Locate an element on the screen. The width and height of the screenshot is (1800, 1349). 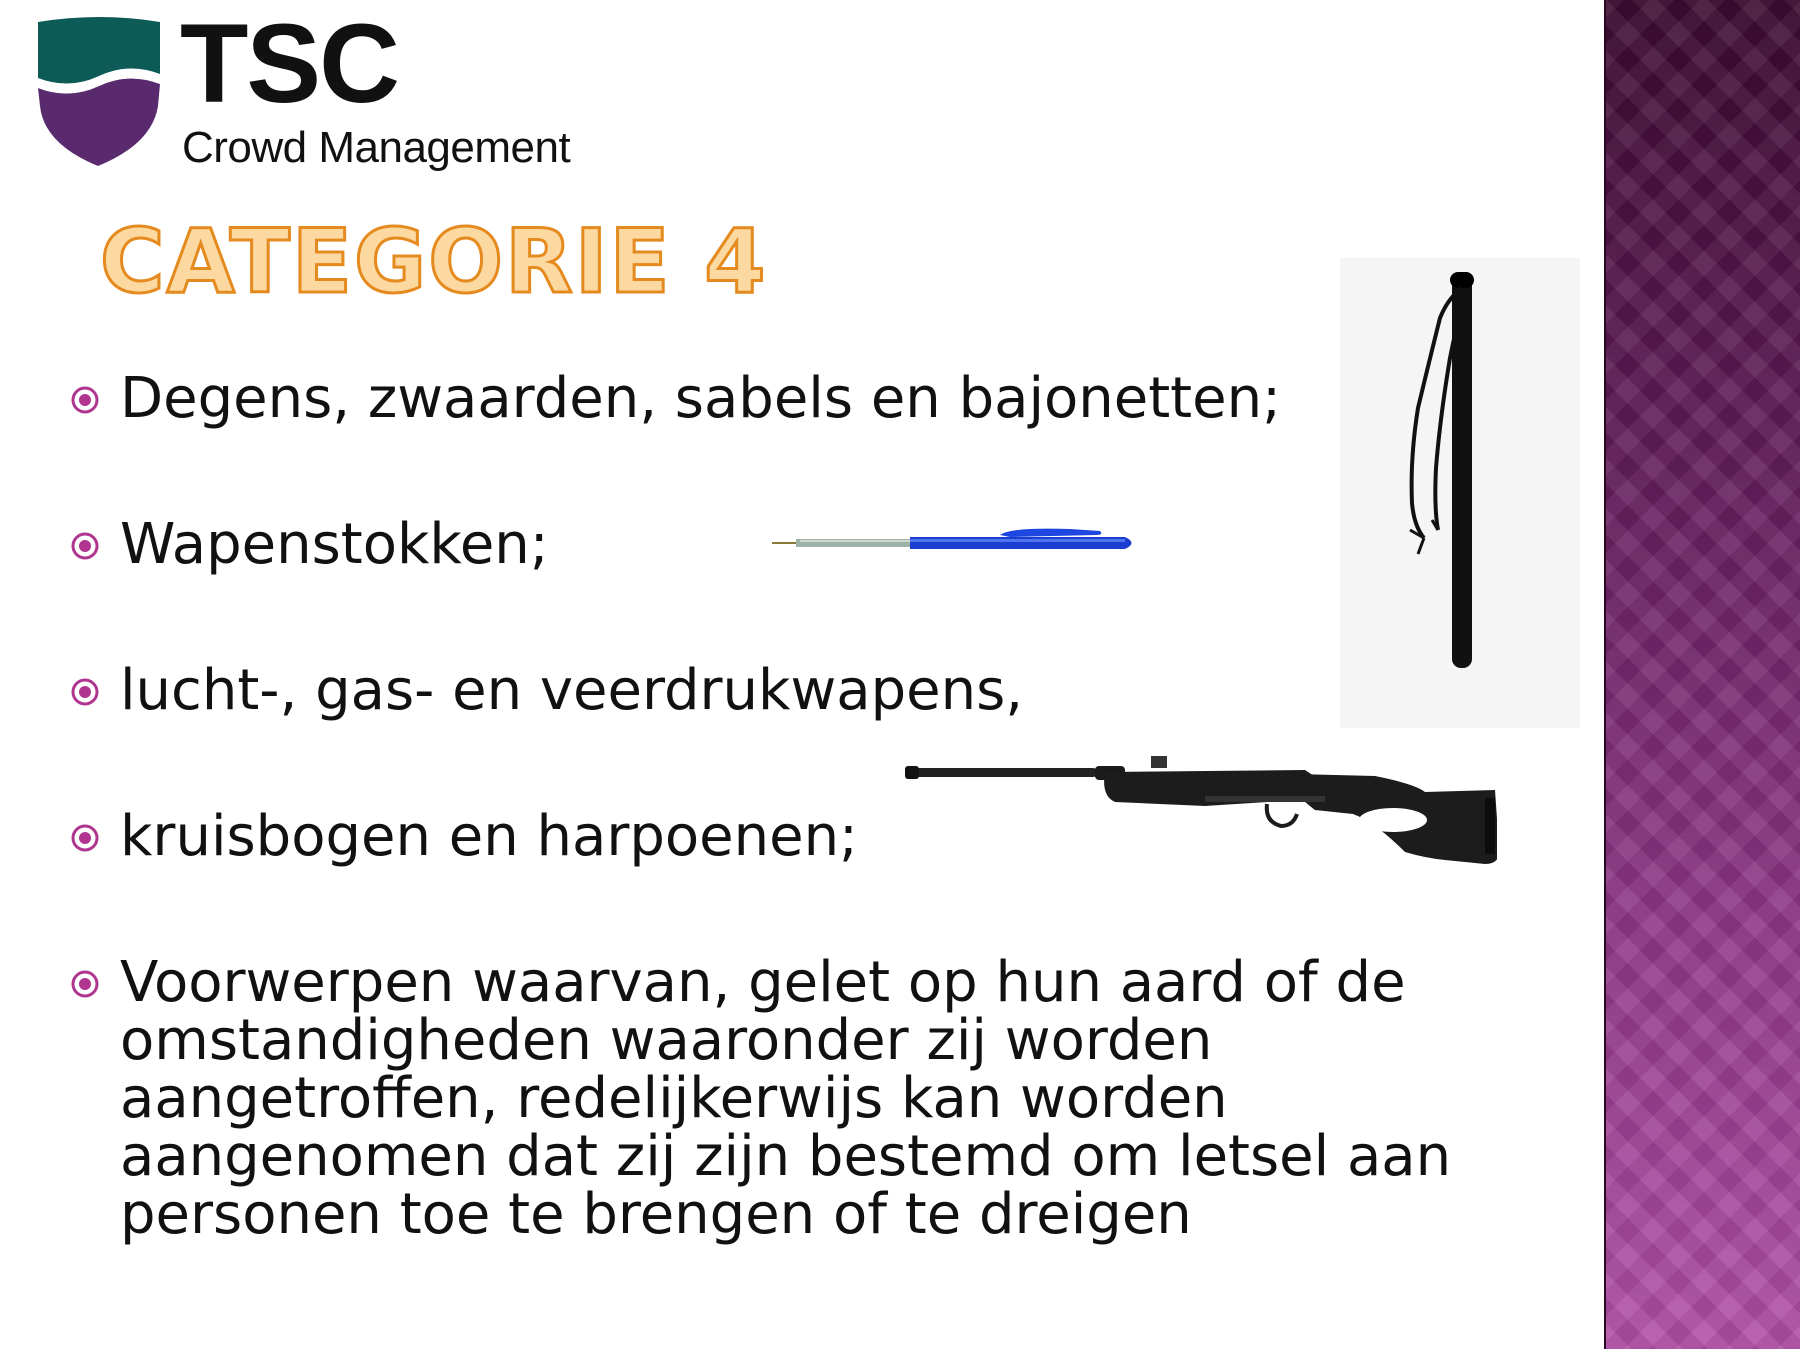
bullet-text: Wapenstokken; is located at coordinates (334, 544).